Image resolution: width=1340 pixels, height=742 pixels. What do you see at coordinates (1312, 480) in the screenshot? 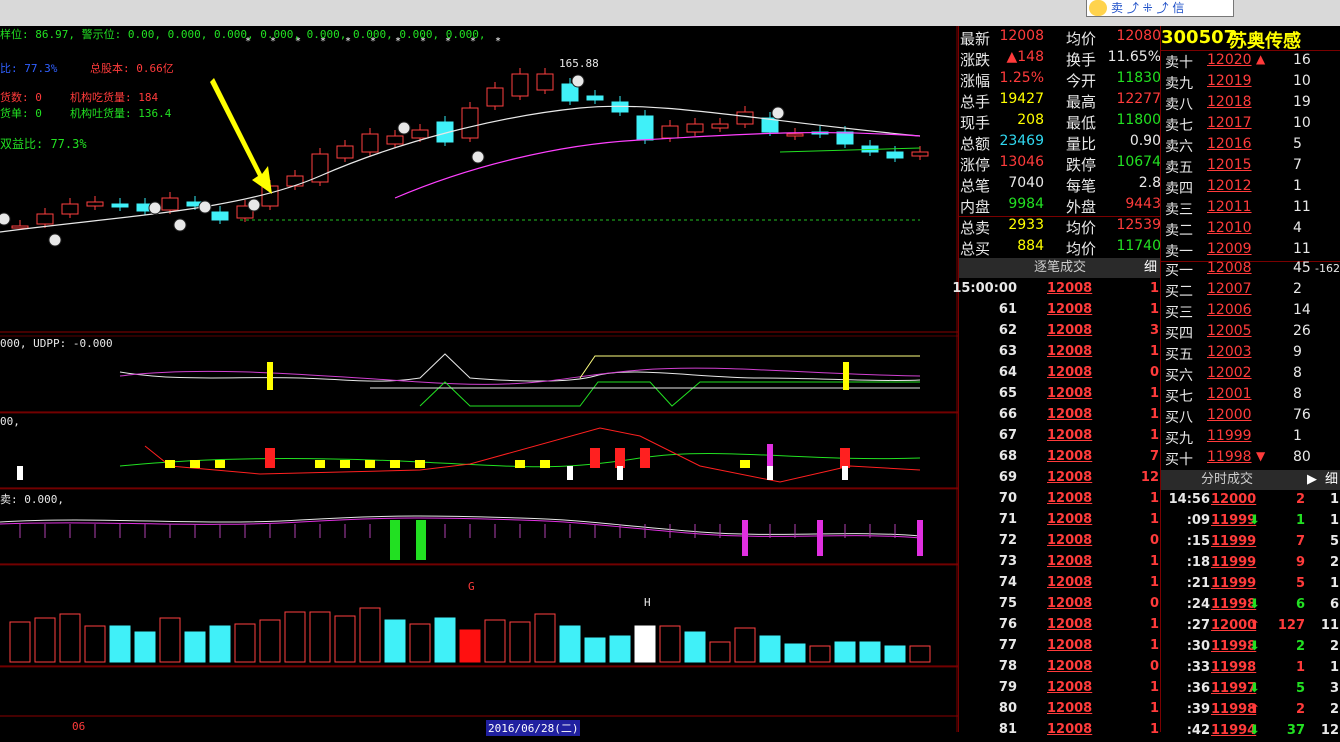
I see `split-play-button: ▶` at bounding box center [1312, 480].